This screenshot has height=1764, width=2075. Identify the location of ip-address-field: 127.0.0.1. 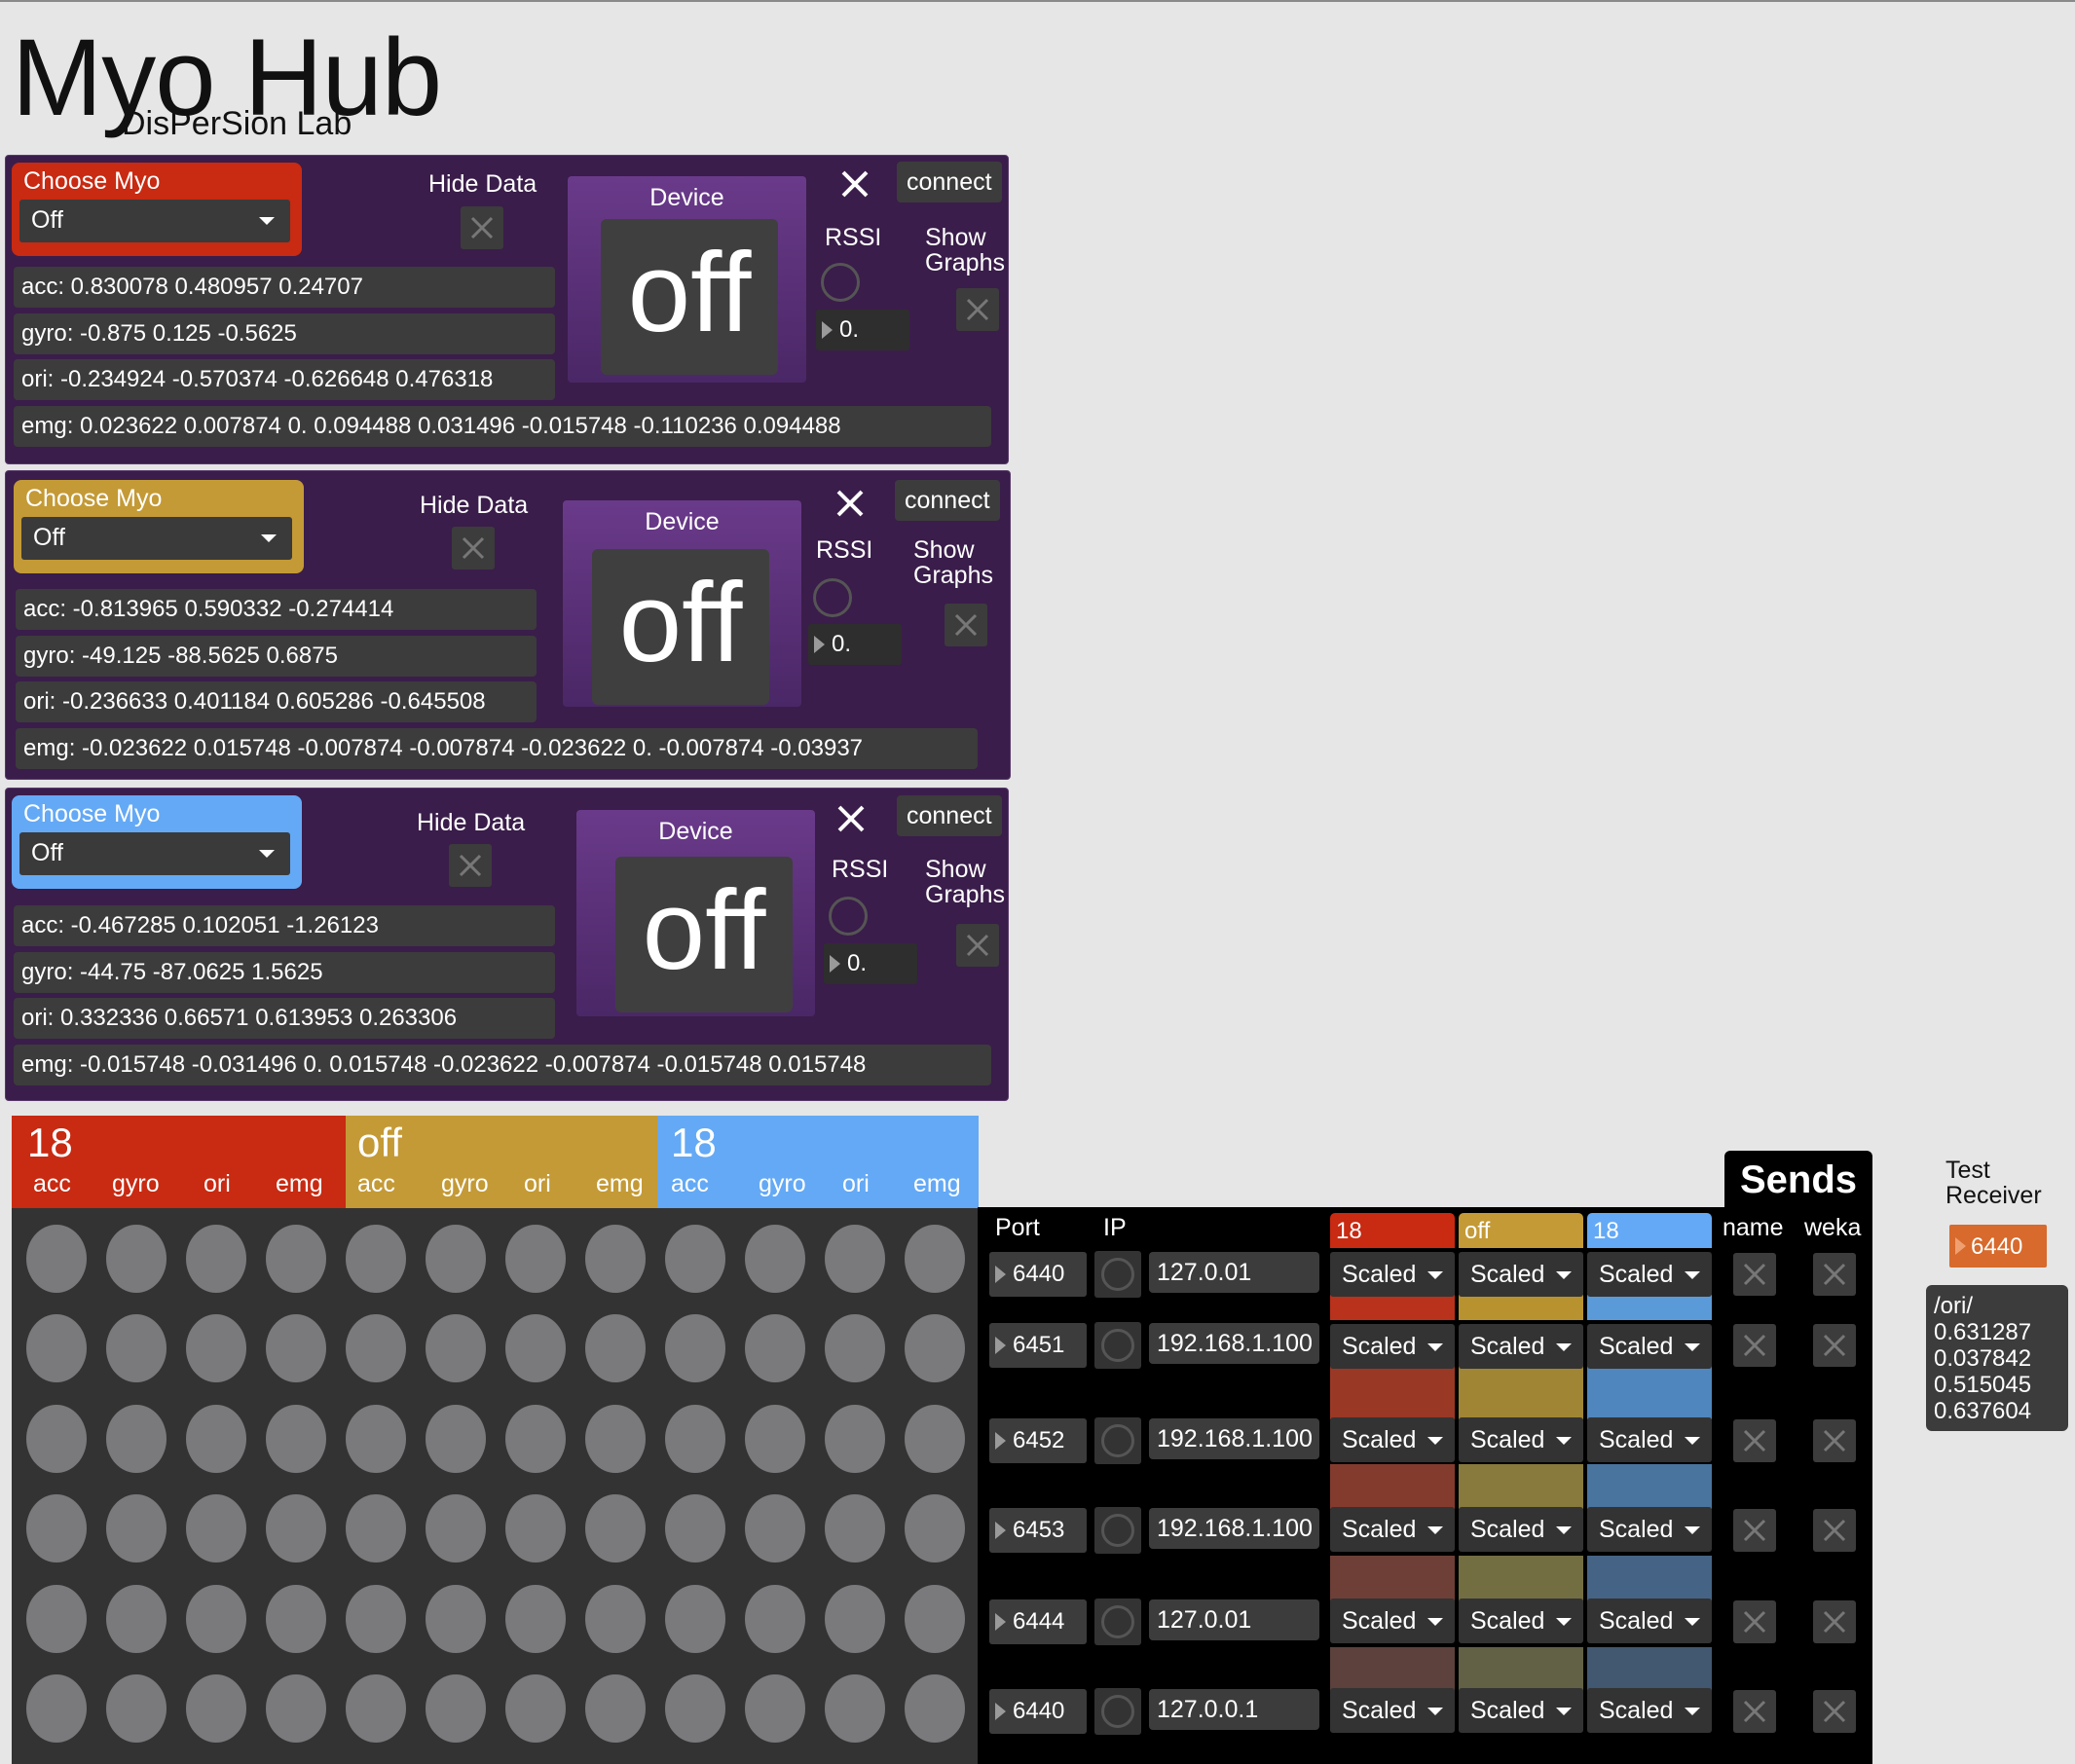
(1234, 1709).